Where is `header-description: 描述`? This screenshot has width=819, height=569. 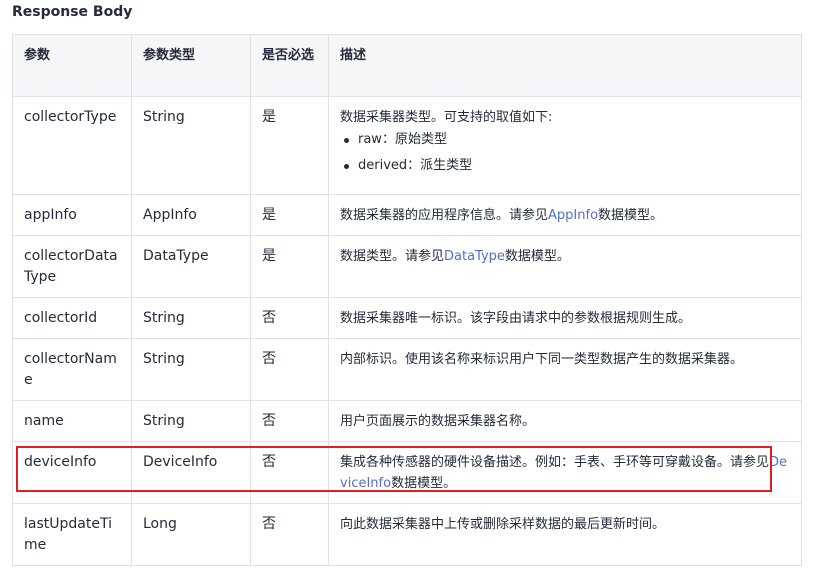 header-description: 描述 is located at coordinates (565, 65).